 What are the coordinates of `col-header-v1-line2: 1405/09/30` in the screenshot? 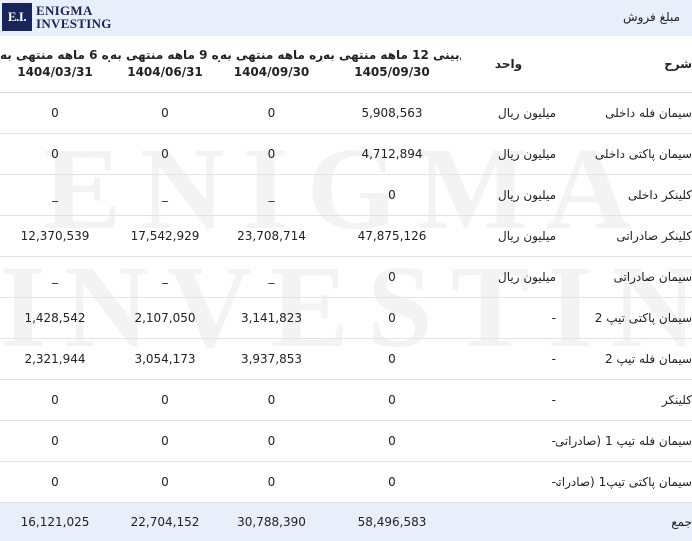 It's located at (392, 72).